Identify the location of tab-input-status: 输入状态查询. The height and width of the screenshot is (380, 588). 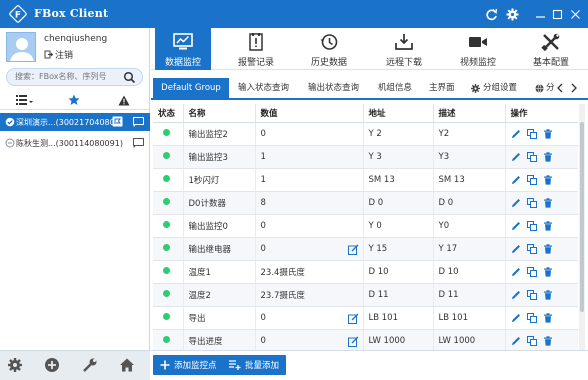
(263, 88).